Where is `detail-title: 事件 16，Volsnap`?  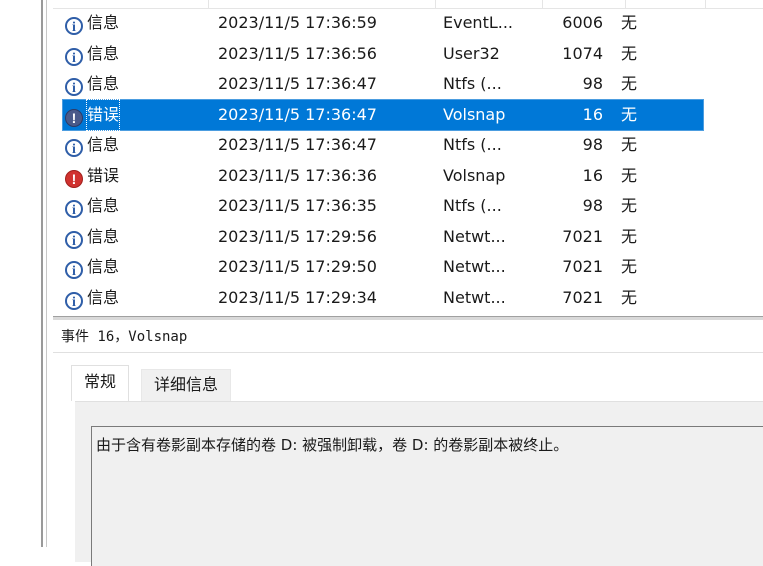 detail-title: 事件 16，Volsnap is located at coordinates (124, 337).